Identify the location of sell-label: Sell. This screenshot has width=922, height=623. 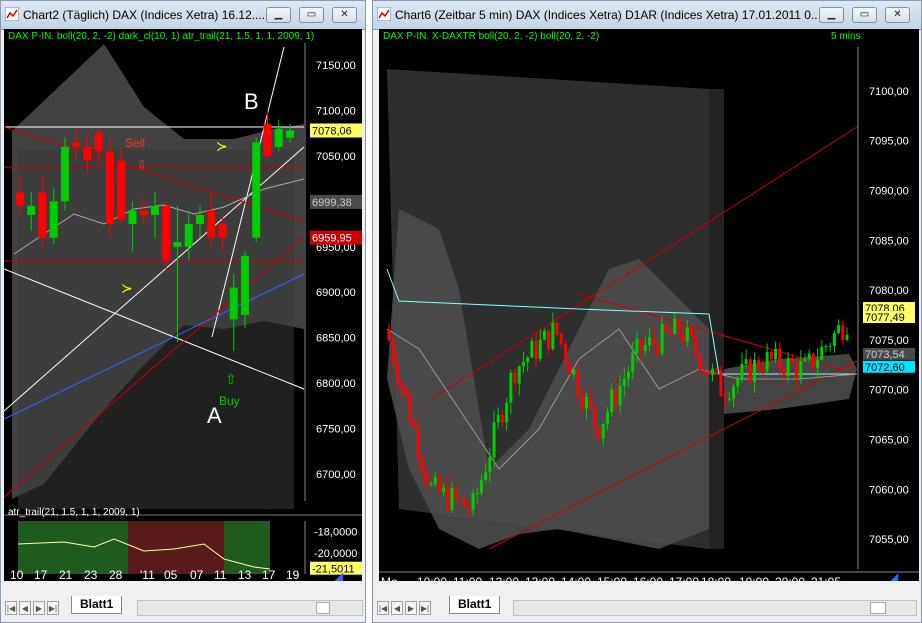
(135, 143).